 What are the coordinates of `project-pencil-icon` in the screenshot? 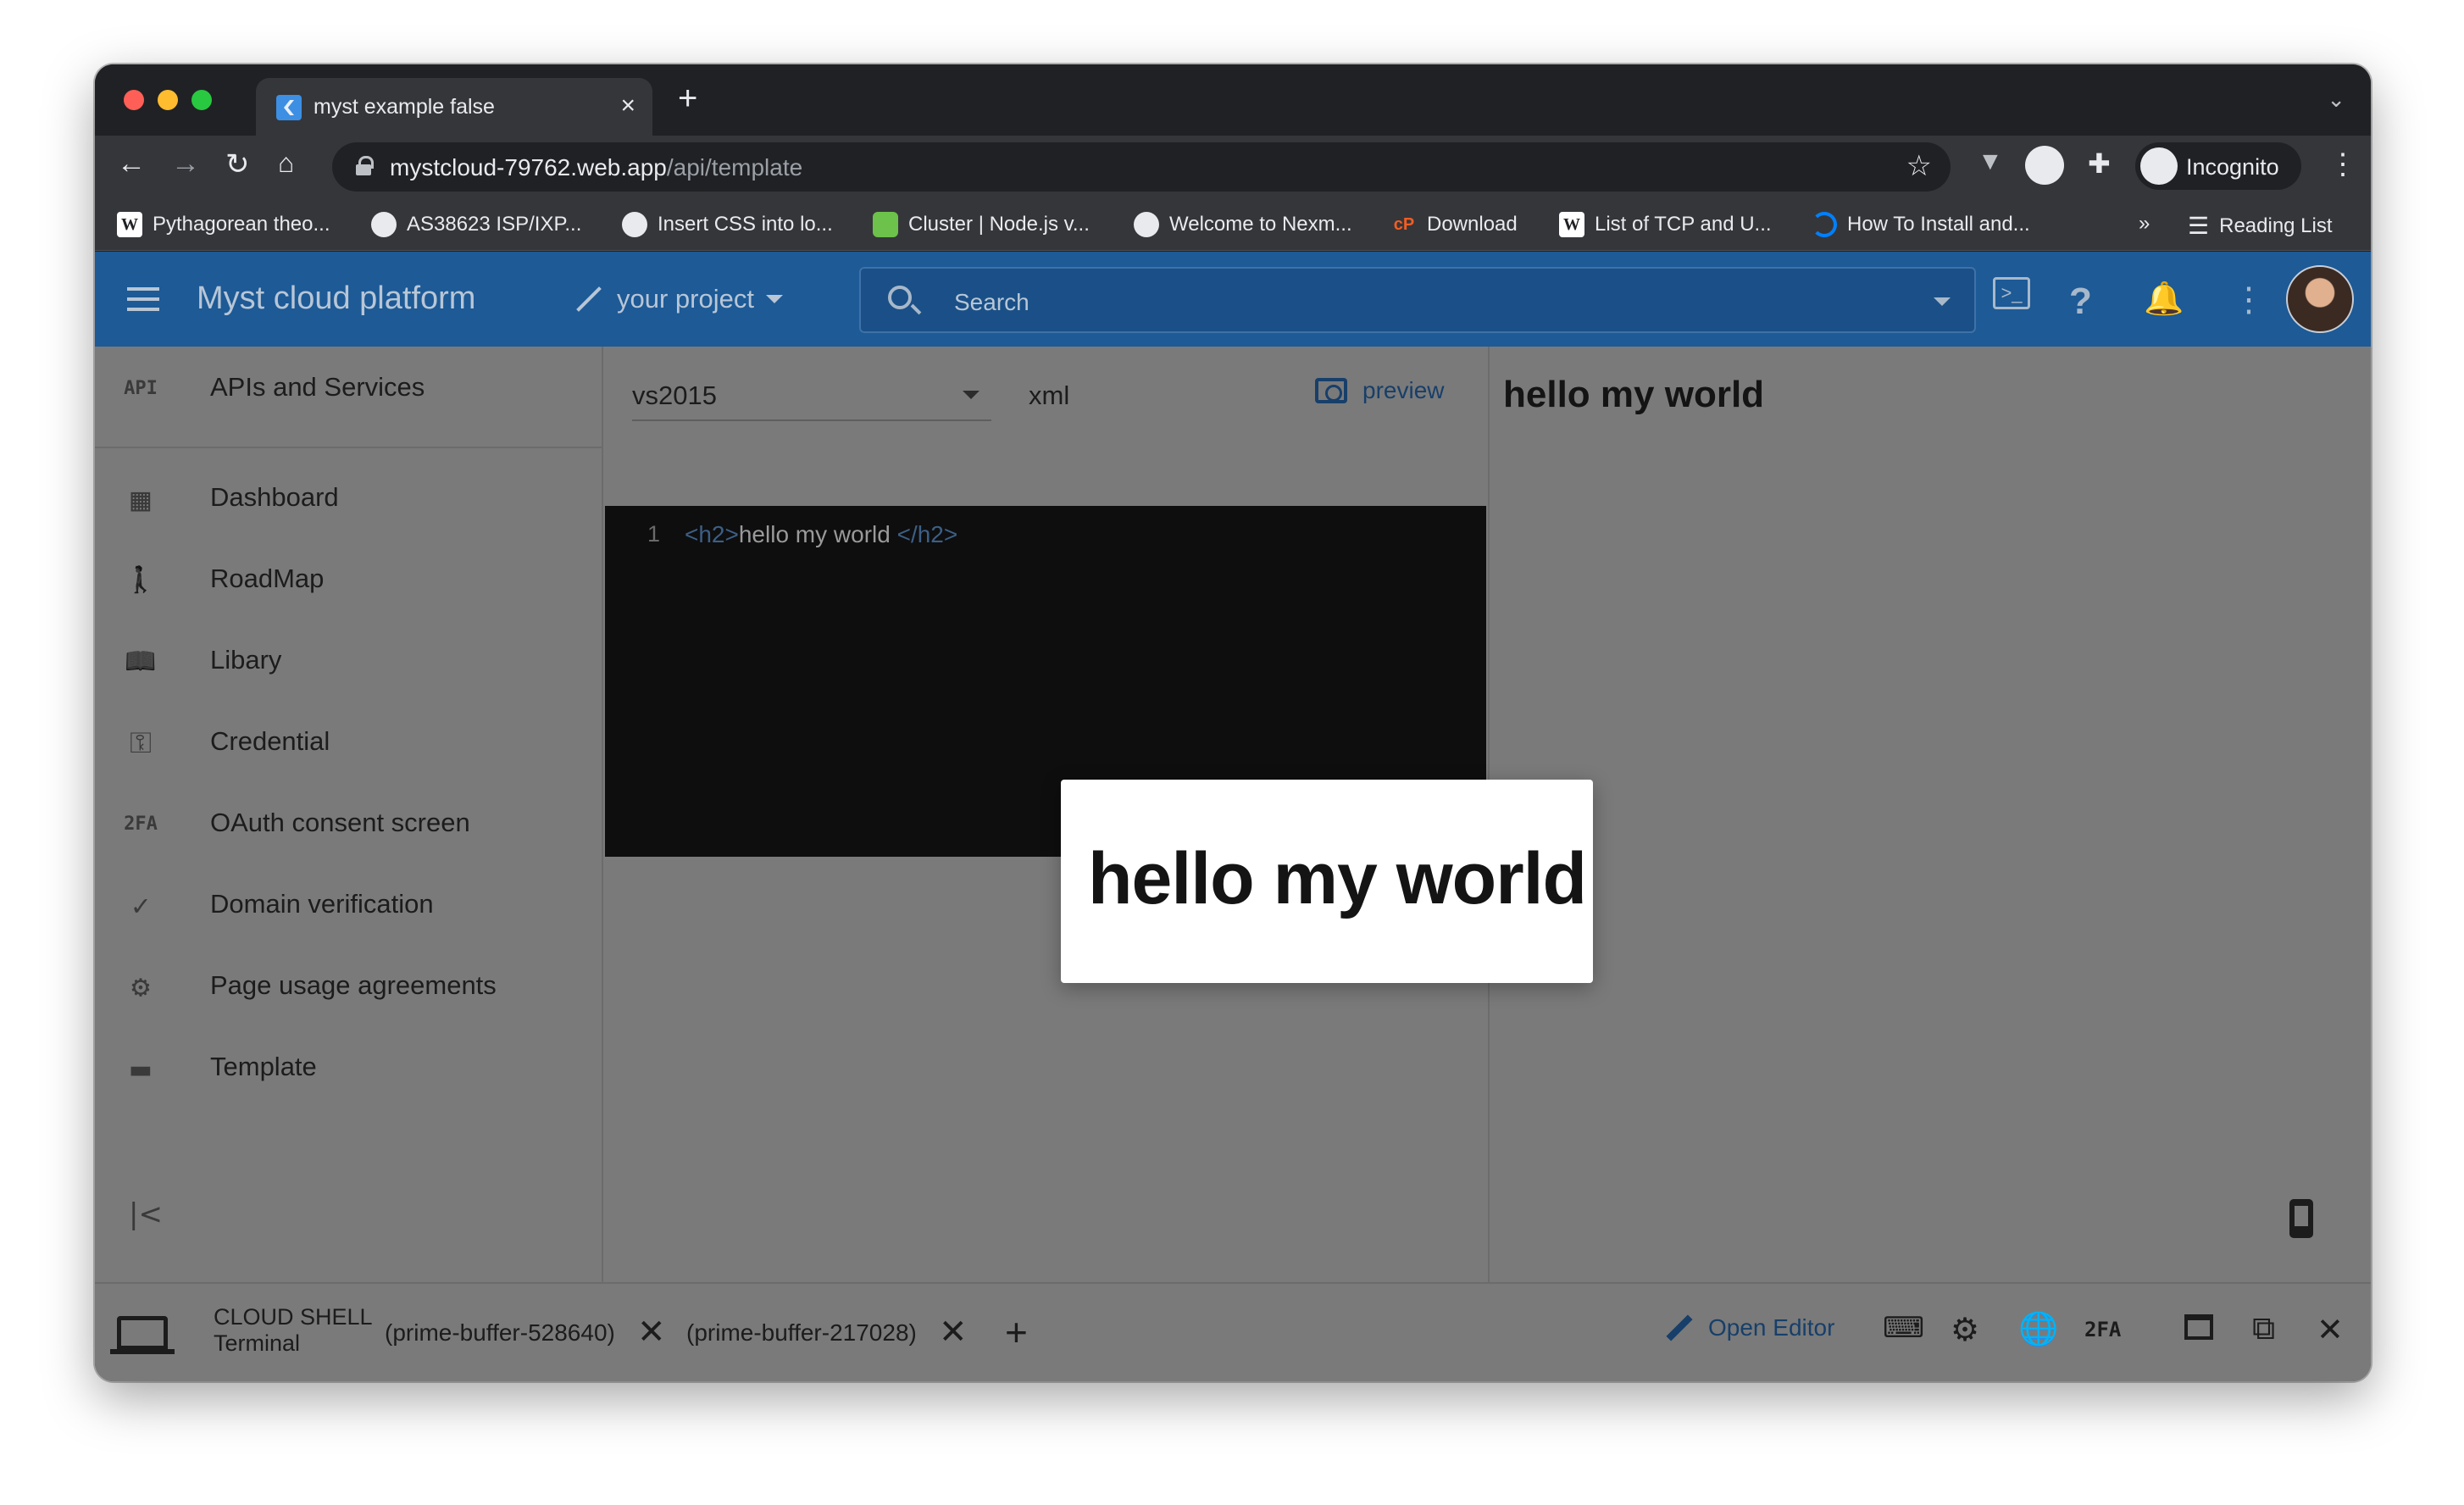 It's located at (589, 299).